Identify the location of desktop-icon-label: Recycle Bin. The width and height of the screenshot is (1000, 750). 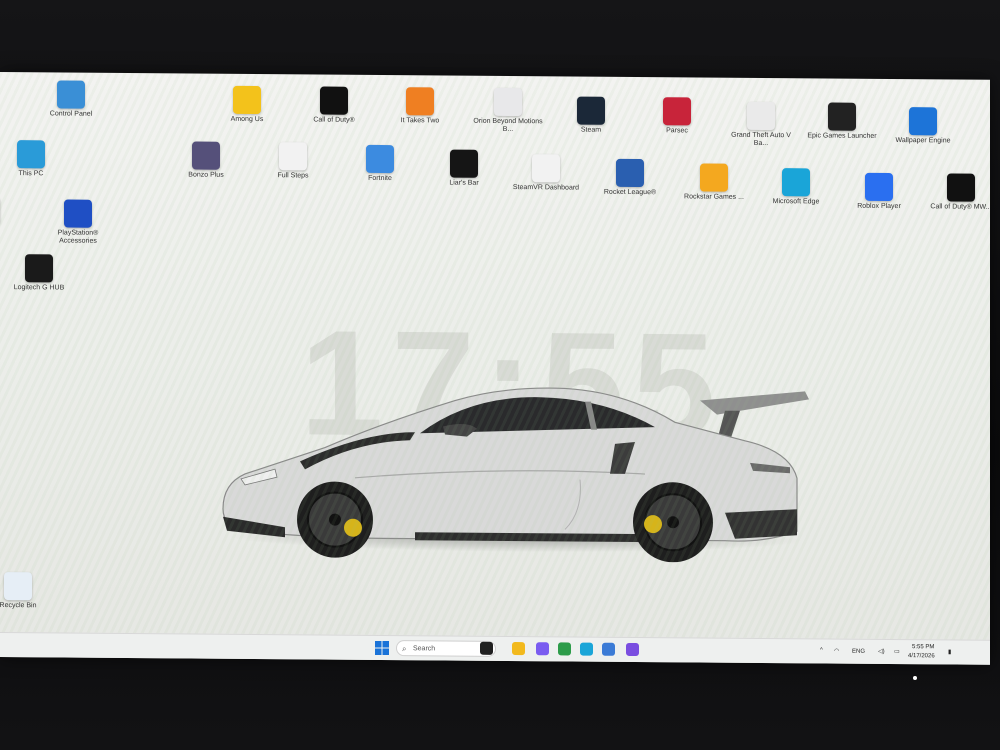
(18, 605).